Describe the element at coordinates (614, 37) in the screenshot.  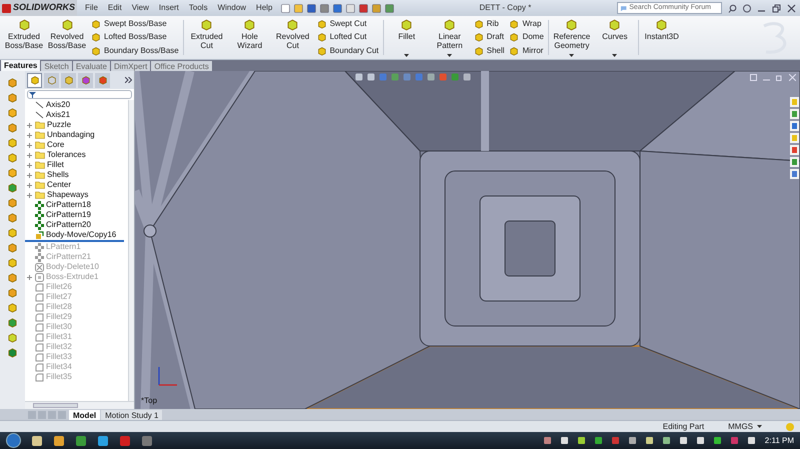
I see `ribbon-button: Curves` at that location.